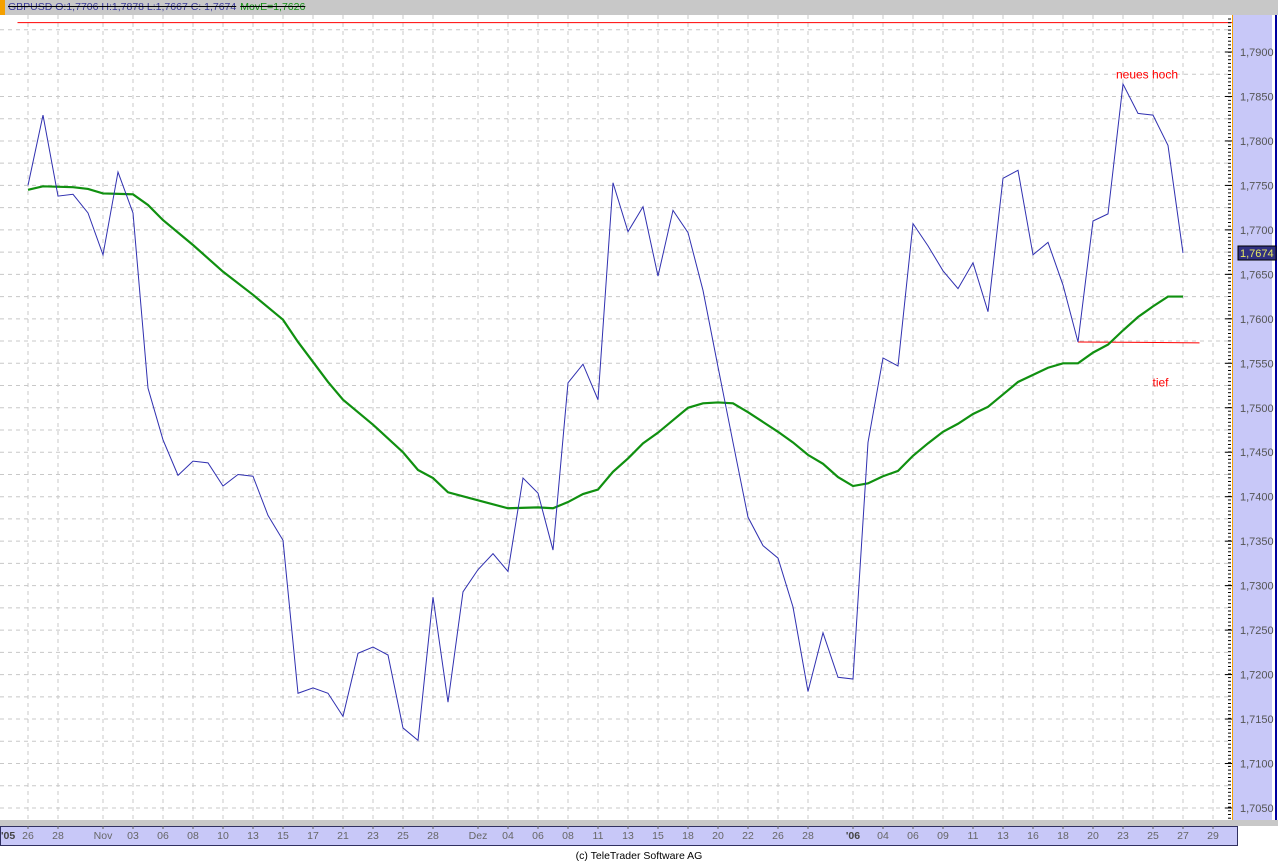  Describe the element at coordinates (1257, 498) in the screenshot. I see `y-tick-label: 1,7400` at that location.